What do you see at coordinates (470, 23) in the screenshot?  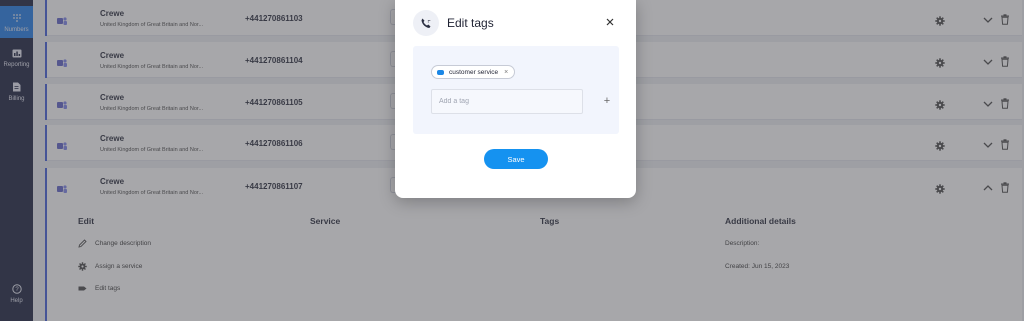 I see `modal-title: Edit tags` at bounding box center [470, 23].